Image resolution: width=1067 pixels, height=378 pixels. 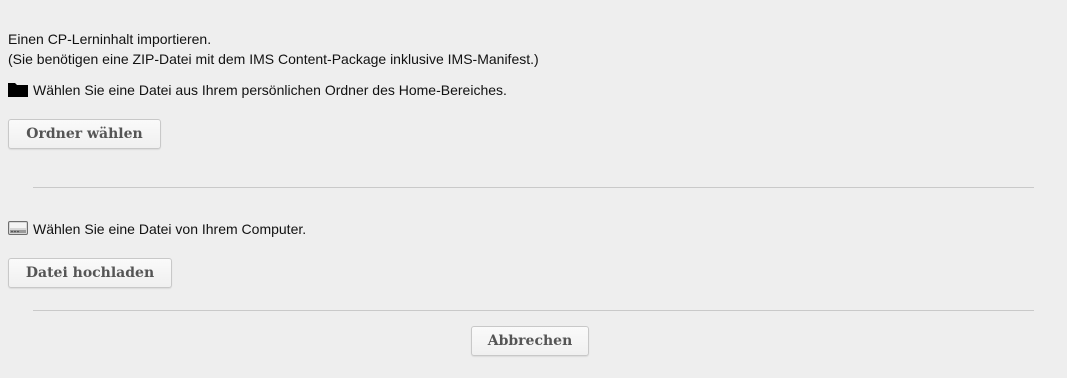 What do you see at coordinates (18, 90) in the screenshot?
I see `folder-icon` at bounding box center [18, 90].